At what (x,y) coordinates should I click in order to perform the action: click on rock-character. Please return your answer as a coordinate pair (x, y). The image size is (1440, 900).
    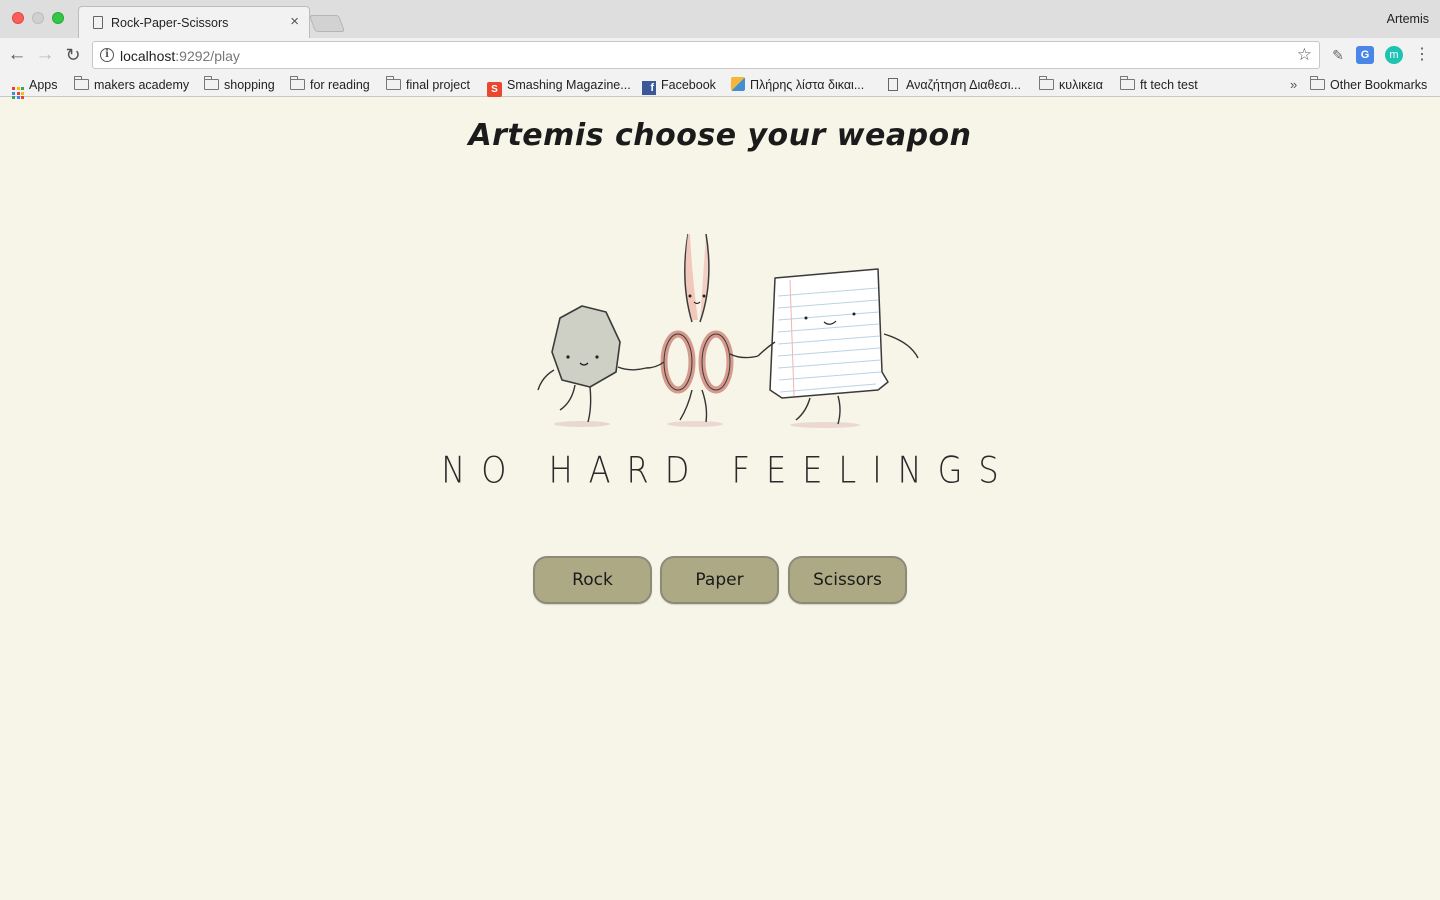
    Looking at the image, I should click on (592, 364).